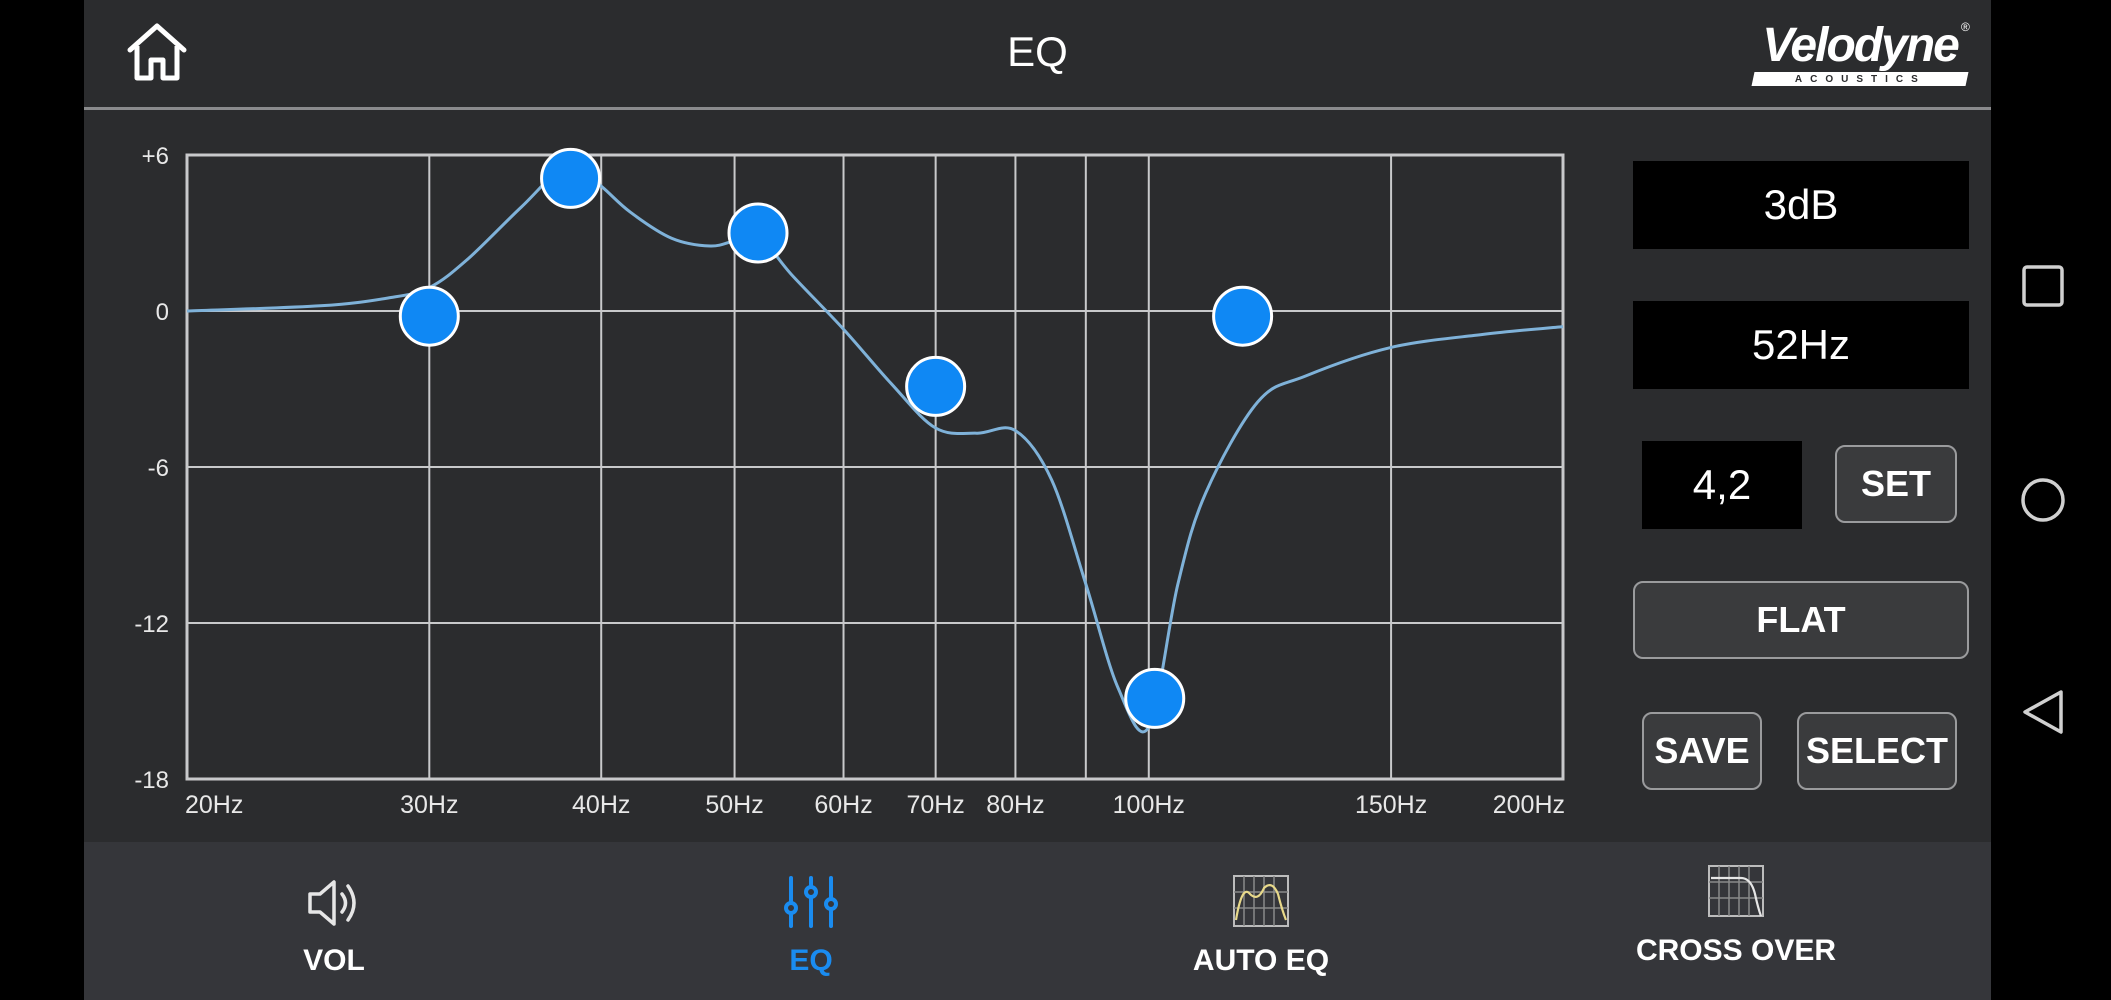 Image resolution: width=2111 pixels, height=1000 pixels. What do you see at coordinates (429, 805) in the screenshot?
I see `x-tick-label: 30Hz` at bounding box center [429, 805].